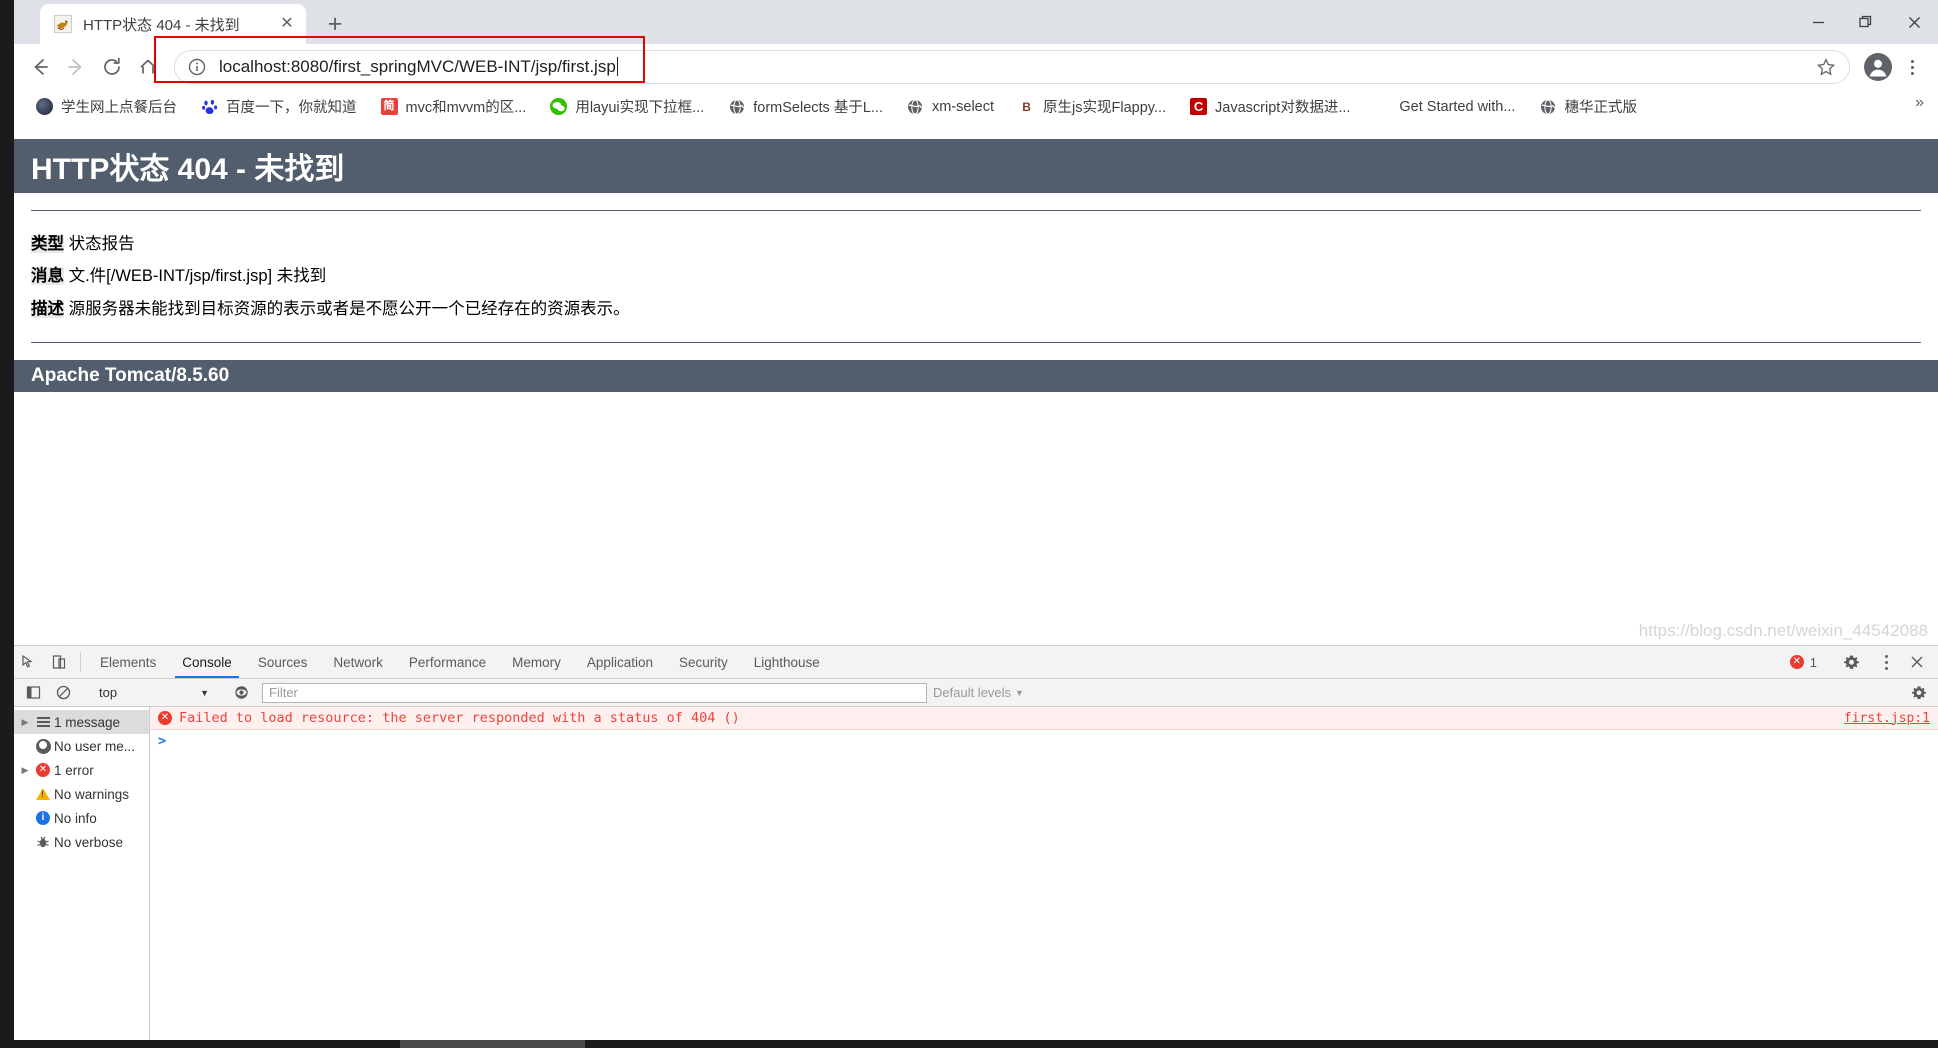 The width and height of the screenshot is (1938, 1048). I want to click on console-sidebar-toggle-icon, so click(33, 692).